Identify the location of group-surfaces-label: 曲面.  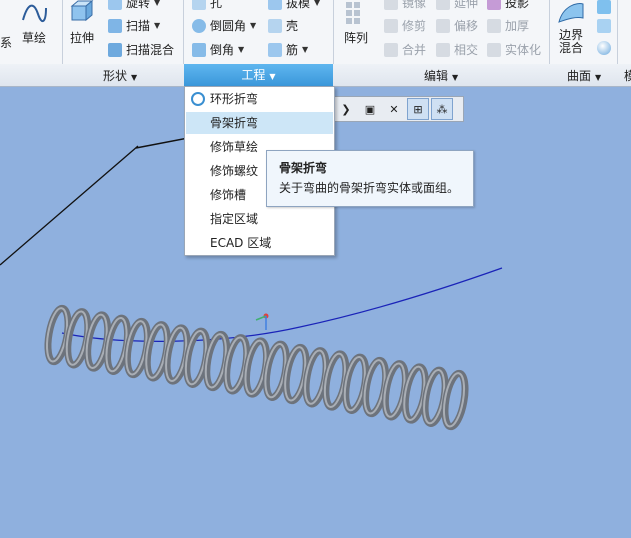
(579, 76).